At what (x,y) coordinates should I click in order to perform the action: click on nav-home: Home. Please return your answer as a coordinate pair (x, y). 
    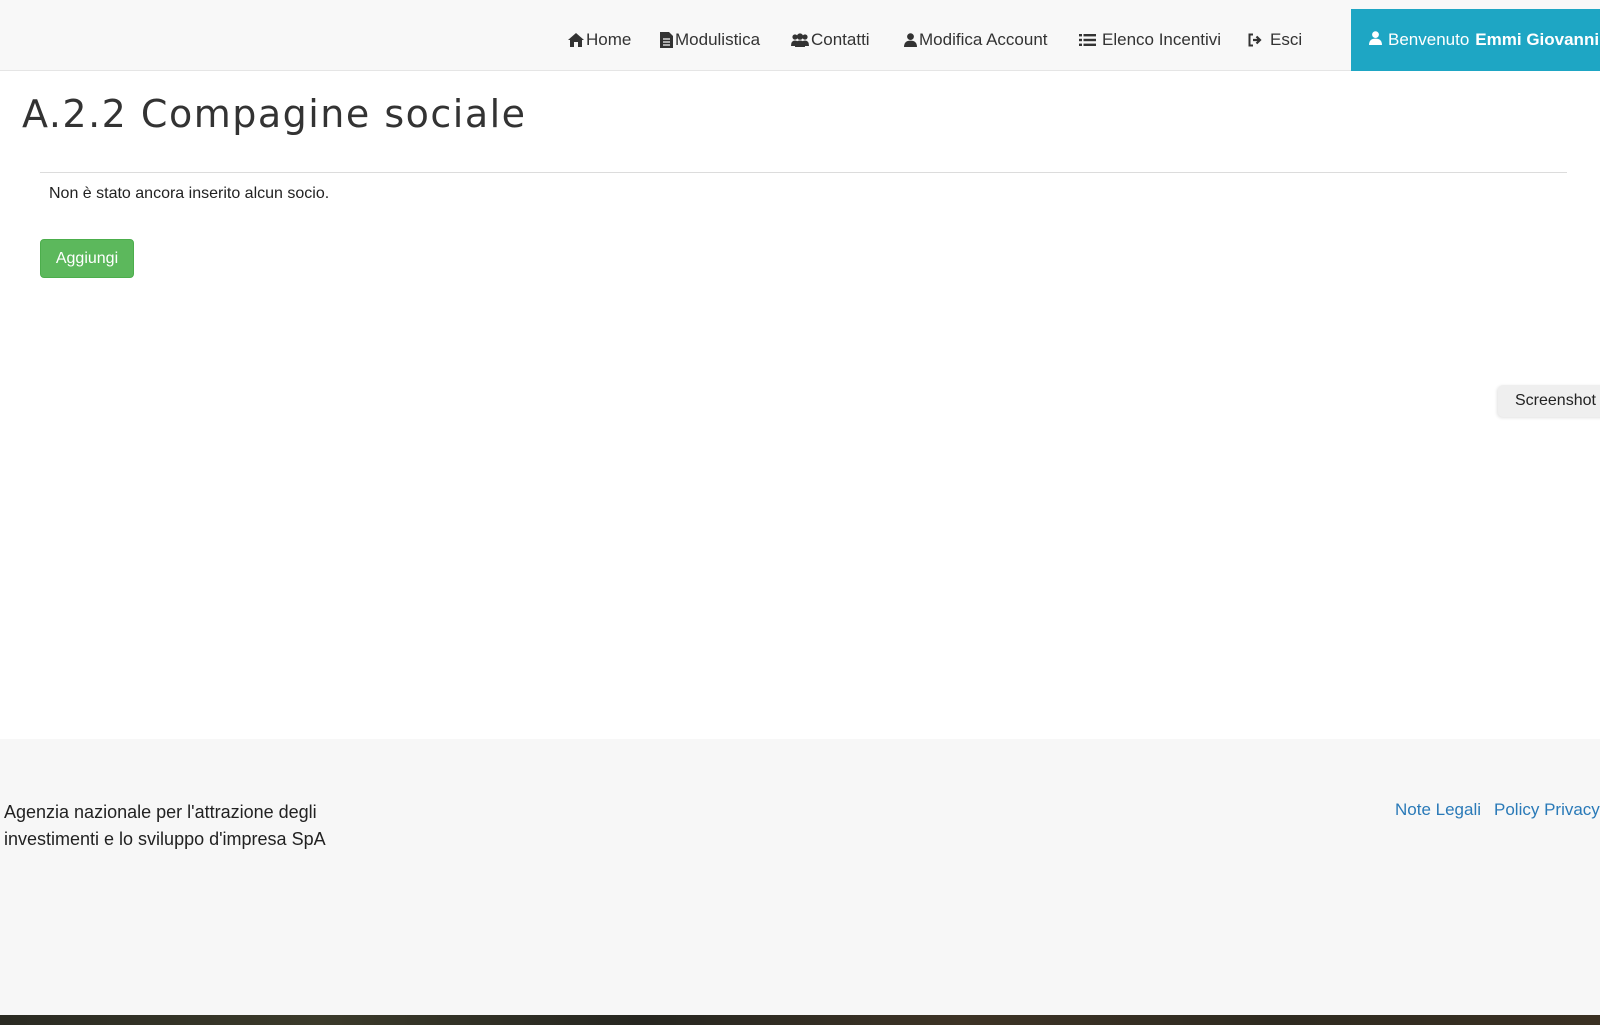
    Looking at the image, I should click on (599, 40).